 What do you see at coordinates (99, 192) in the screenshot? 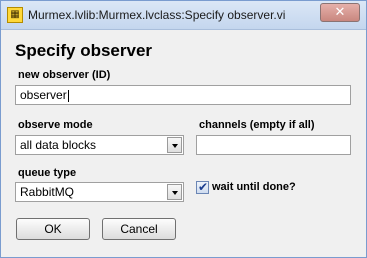
I see `queue-type-select: RabbitMQ` at bounding box center [99, 192].